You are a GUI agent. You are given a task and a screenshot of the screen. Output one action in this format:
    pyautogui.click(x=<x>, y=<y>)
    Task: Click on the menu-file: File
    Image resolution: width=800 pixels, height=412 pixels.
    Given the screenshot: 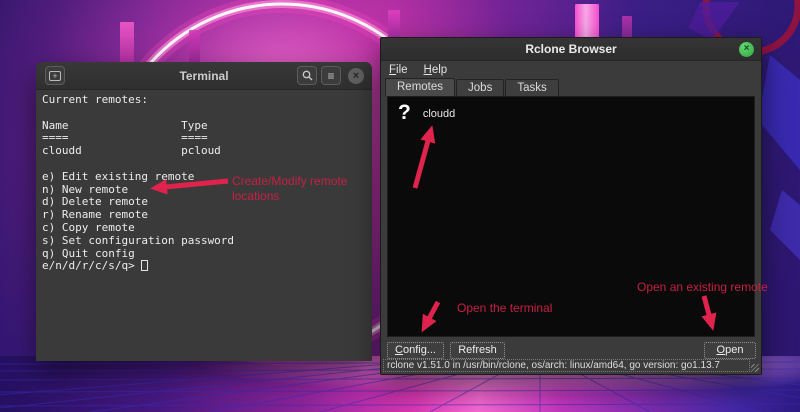 What is the action you would take?
    pyautogui.click(x=398, y=70)
    